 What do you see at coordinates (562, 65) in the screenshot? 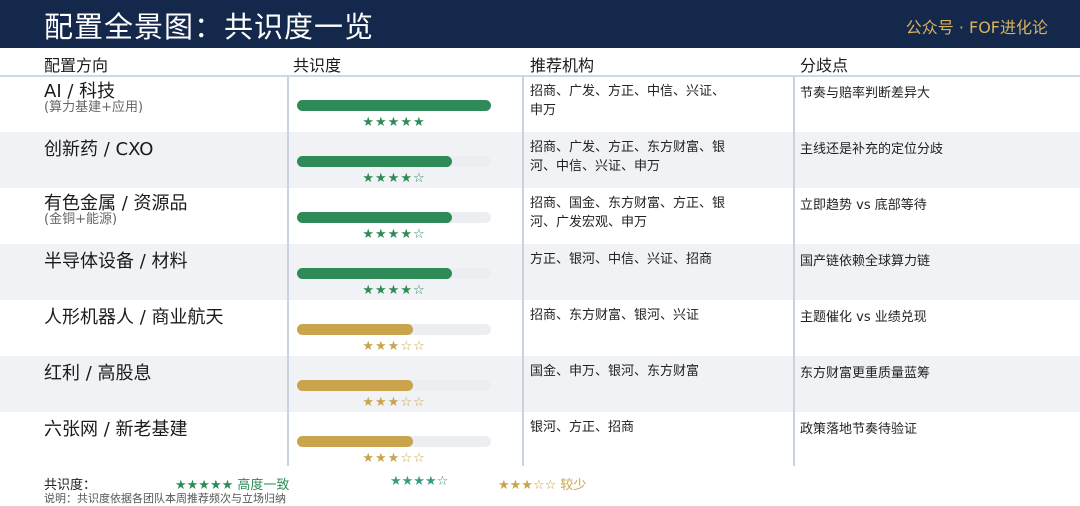
I see `column-header-institutions: 推荐机构` at bounding box center [562, 65].